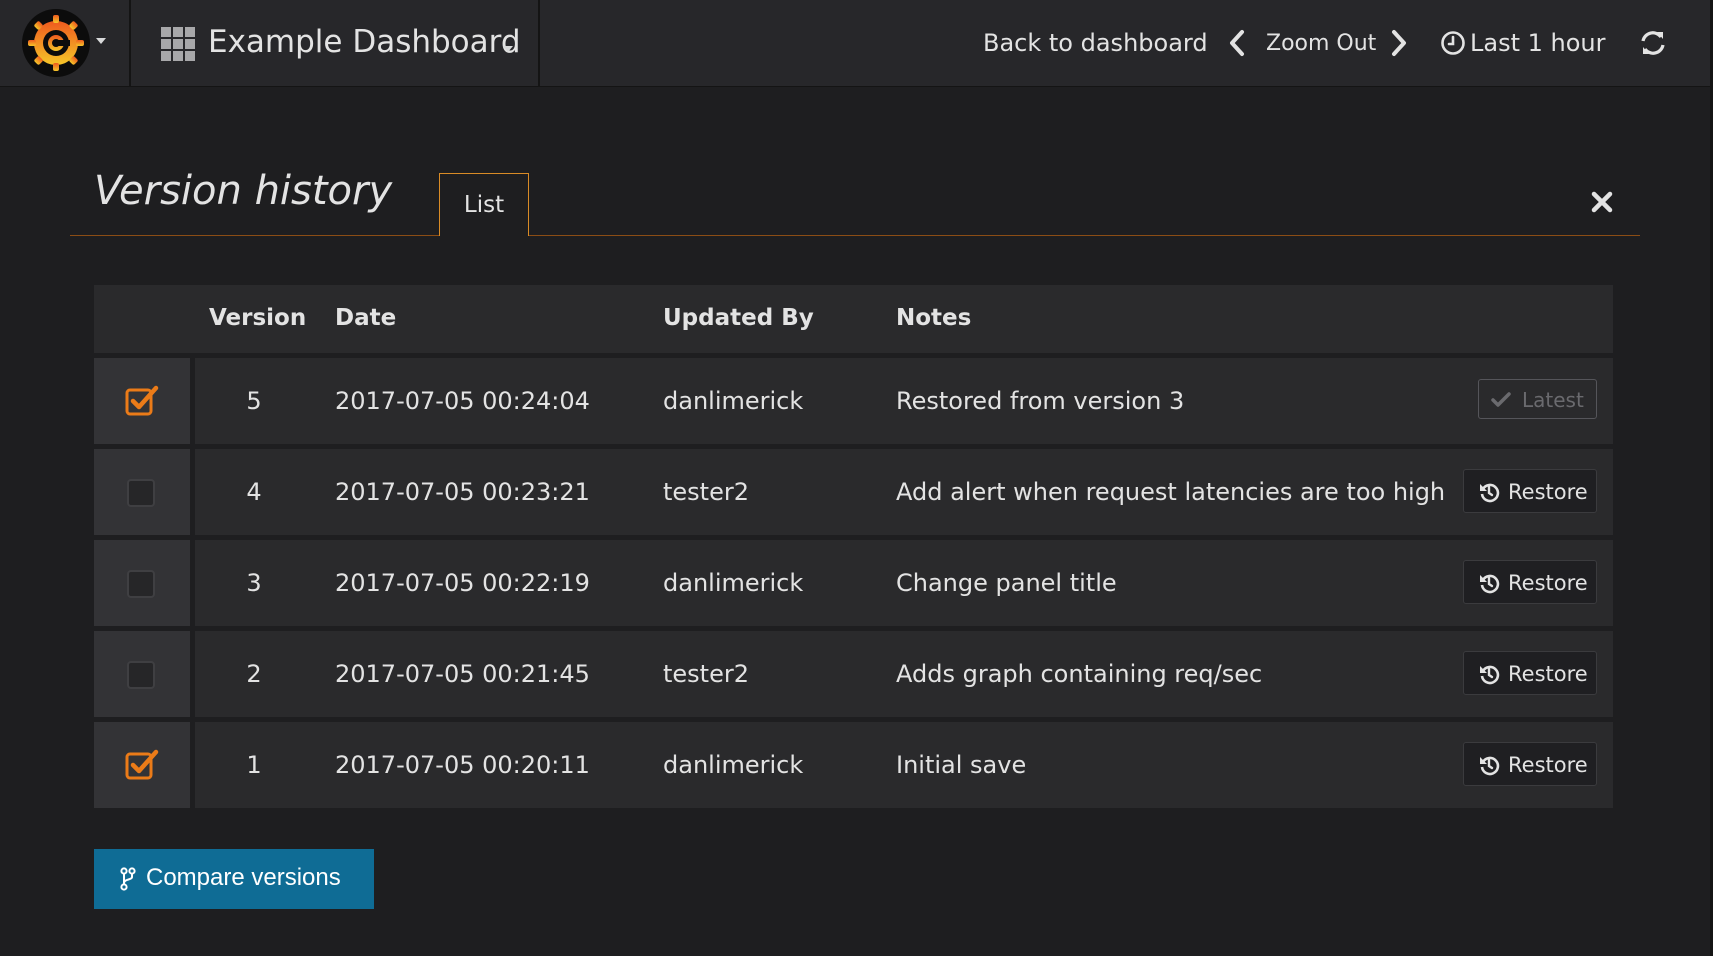  Describe the element at coordinates (462, 674) in the screenshot. I see `version-date: 2017-07-05 00:21:45` at that location.